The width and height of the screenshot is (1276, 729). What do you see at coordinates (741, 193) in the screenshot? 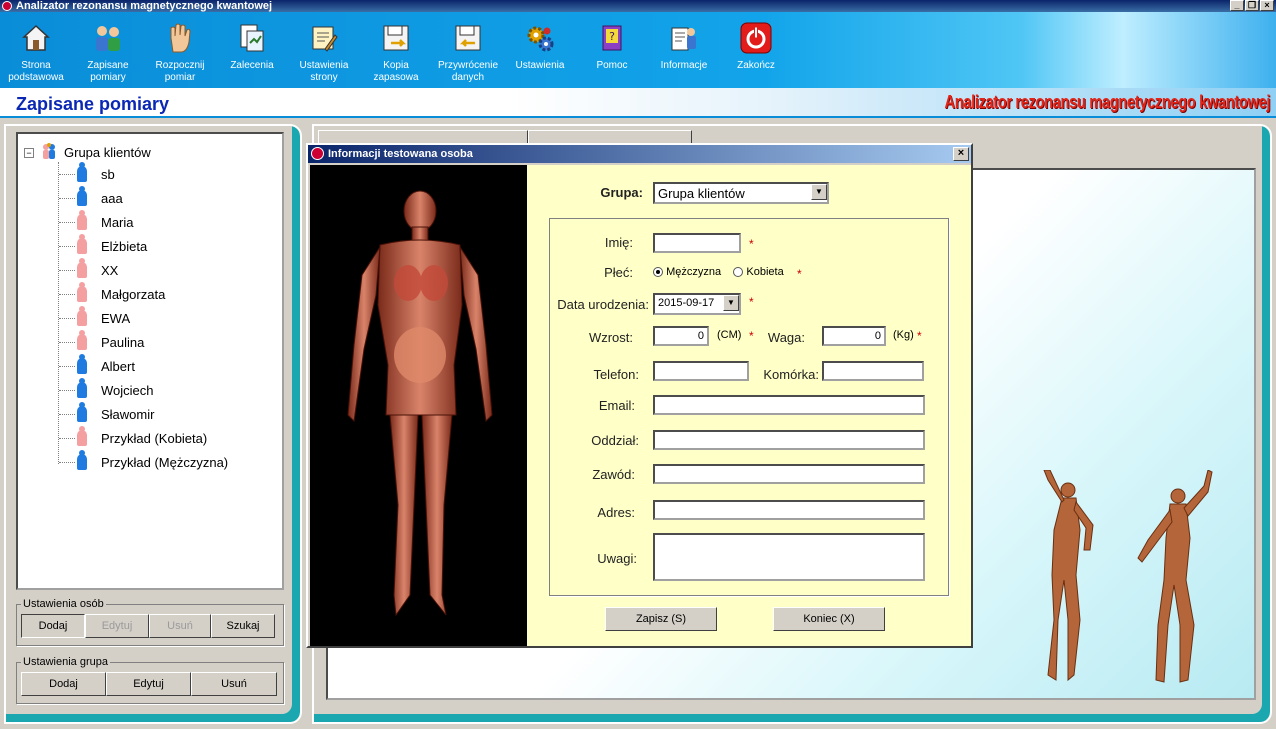
I see `group-select: Grupa klientów ▼` at bounding box center [741, 193].